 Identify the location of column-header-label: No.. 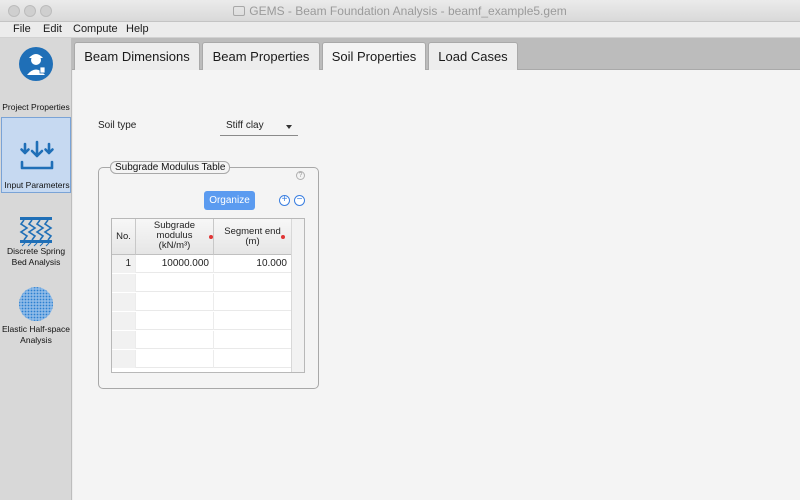
(123, 236).